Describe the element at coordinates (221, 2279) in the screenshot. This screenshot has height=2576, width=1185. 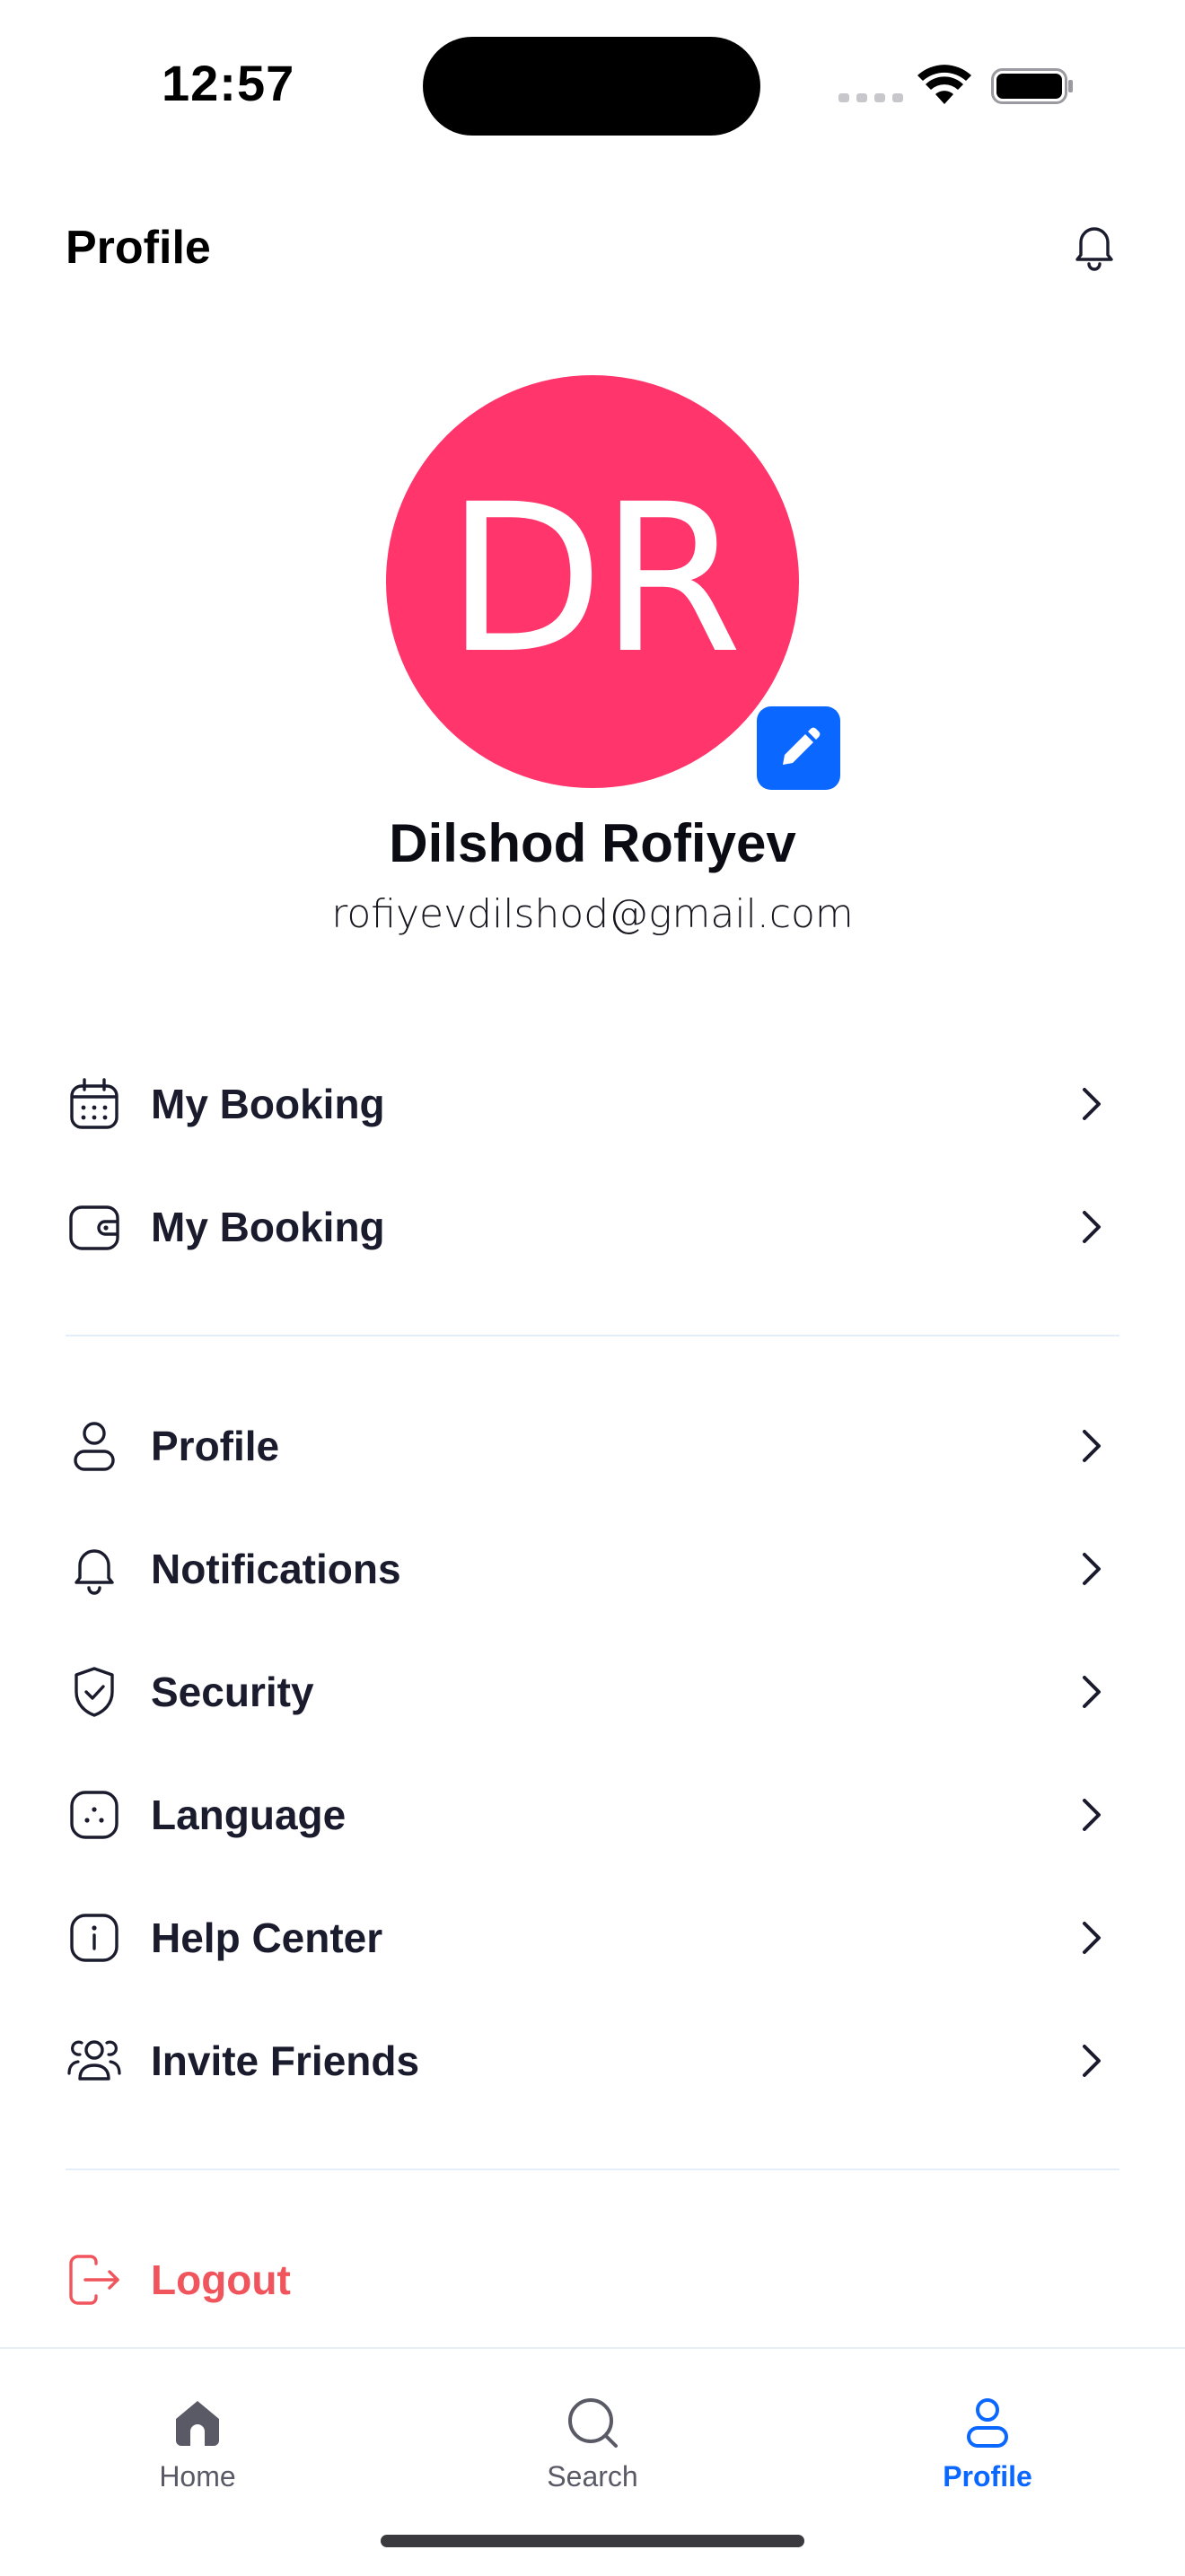
I see `logout-label: Logout` at that location.